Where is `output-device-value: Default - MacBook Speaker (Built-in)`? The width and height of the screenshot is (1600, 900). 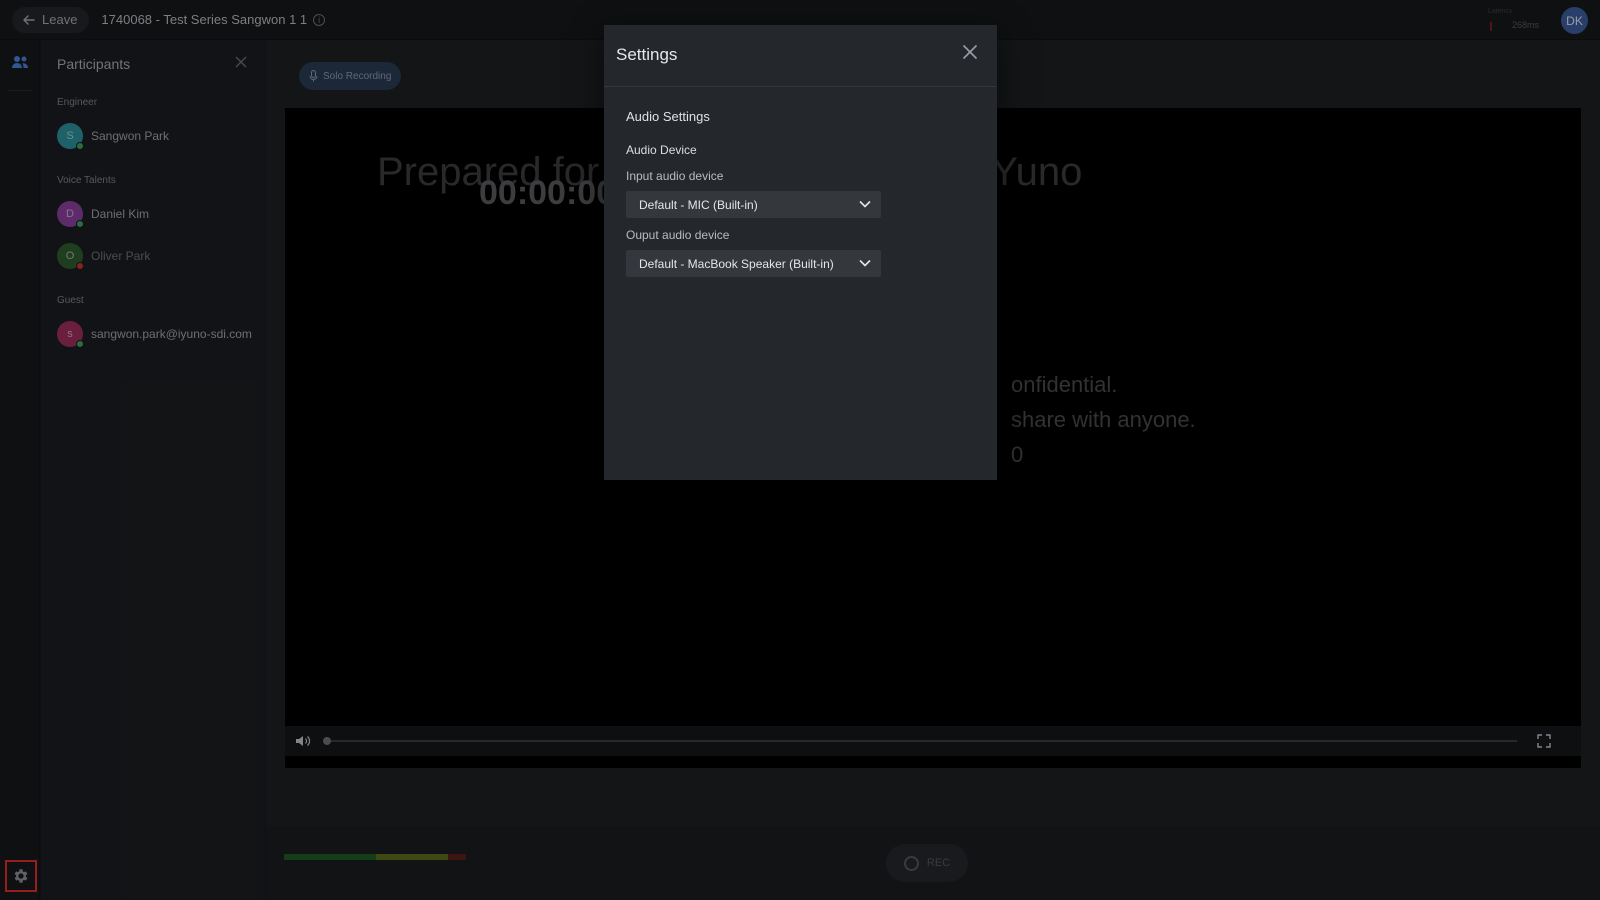
output-device-value: Default - MacBook Speaker (Built-in) is located at coordinates (736, 263).